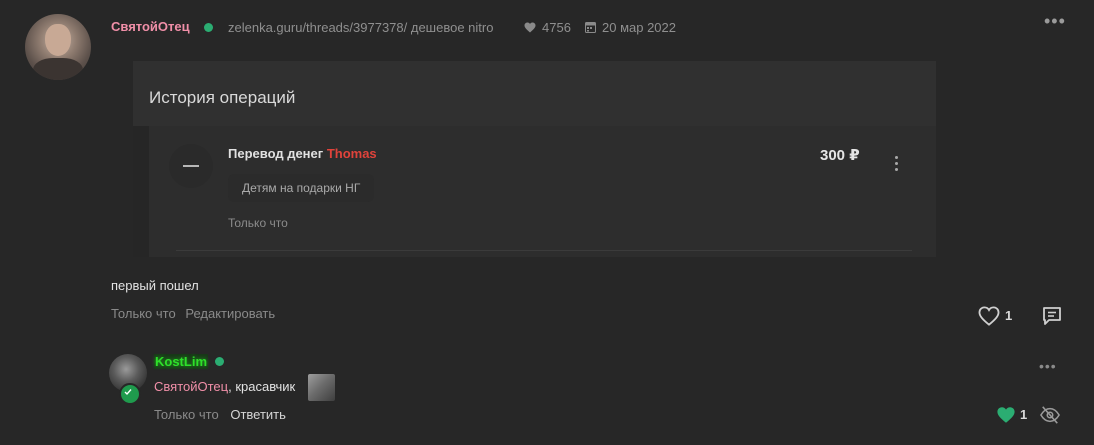 The height and width of the screenshot is (445, 1094). I want to click on avatar-shirt, so click(58, 69).